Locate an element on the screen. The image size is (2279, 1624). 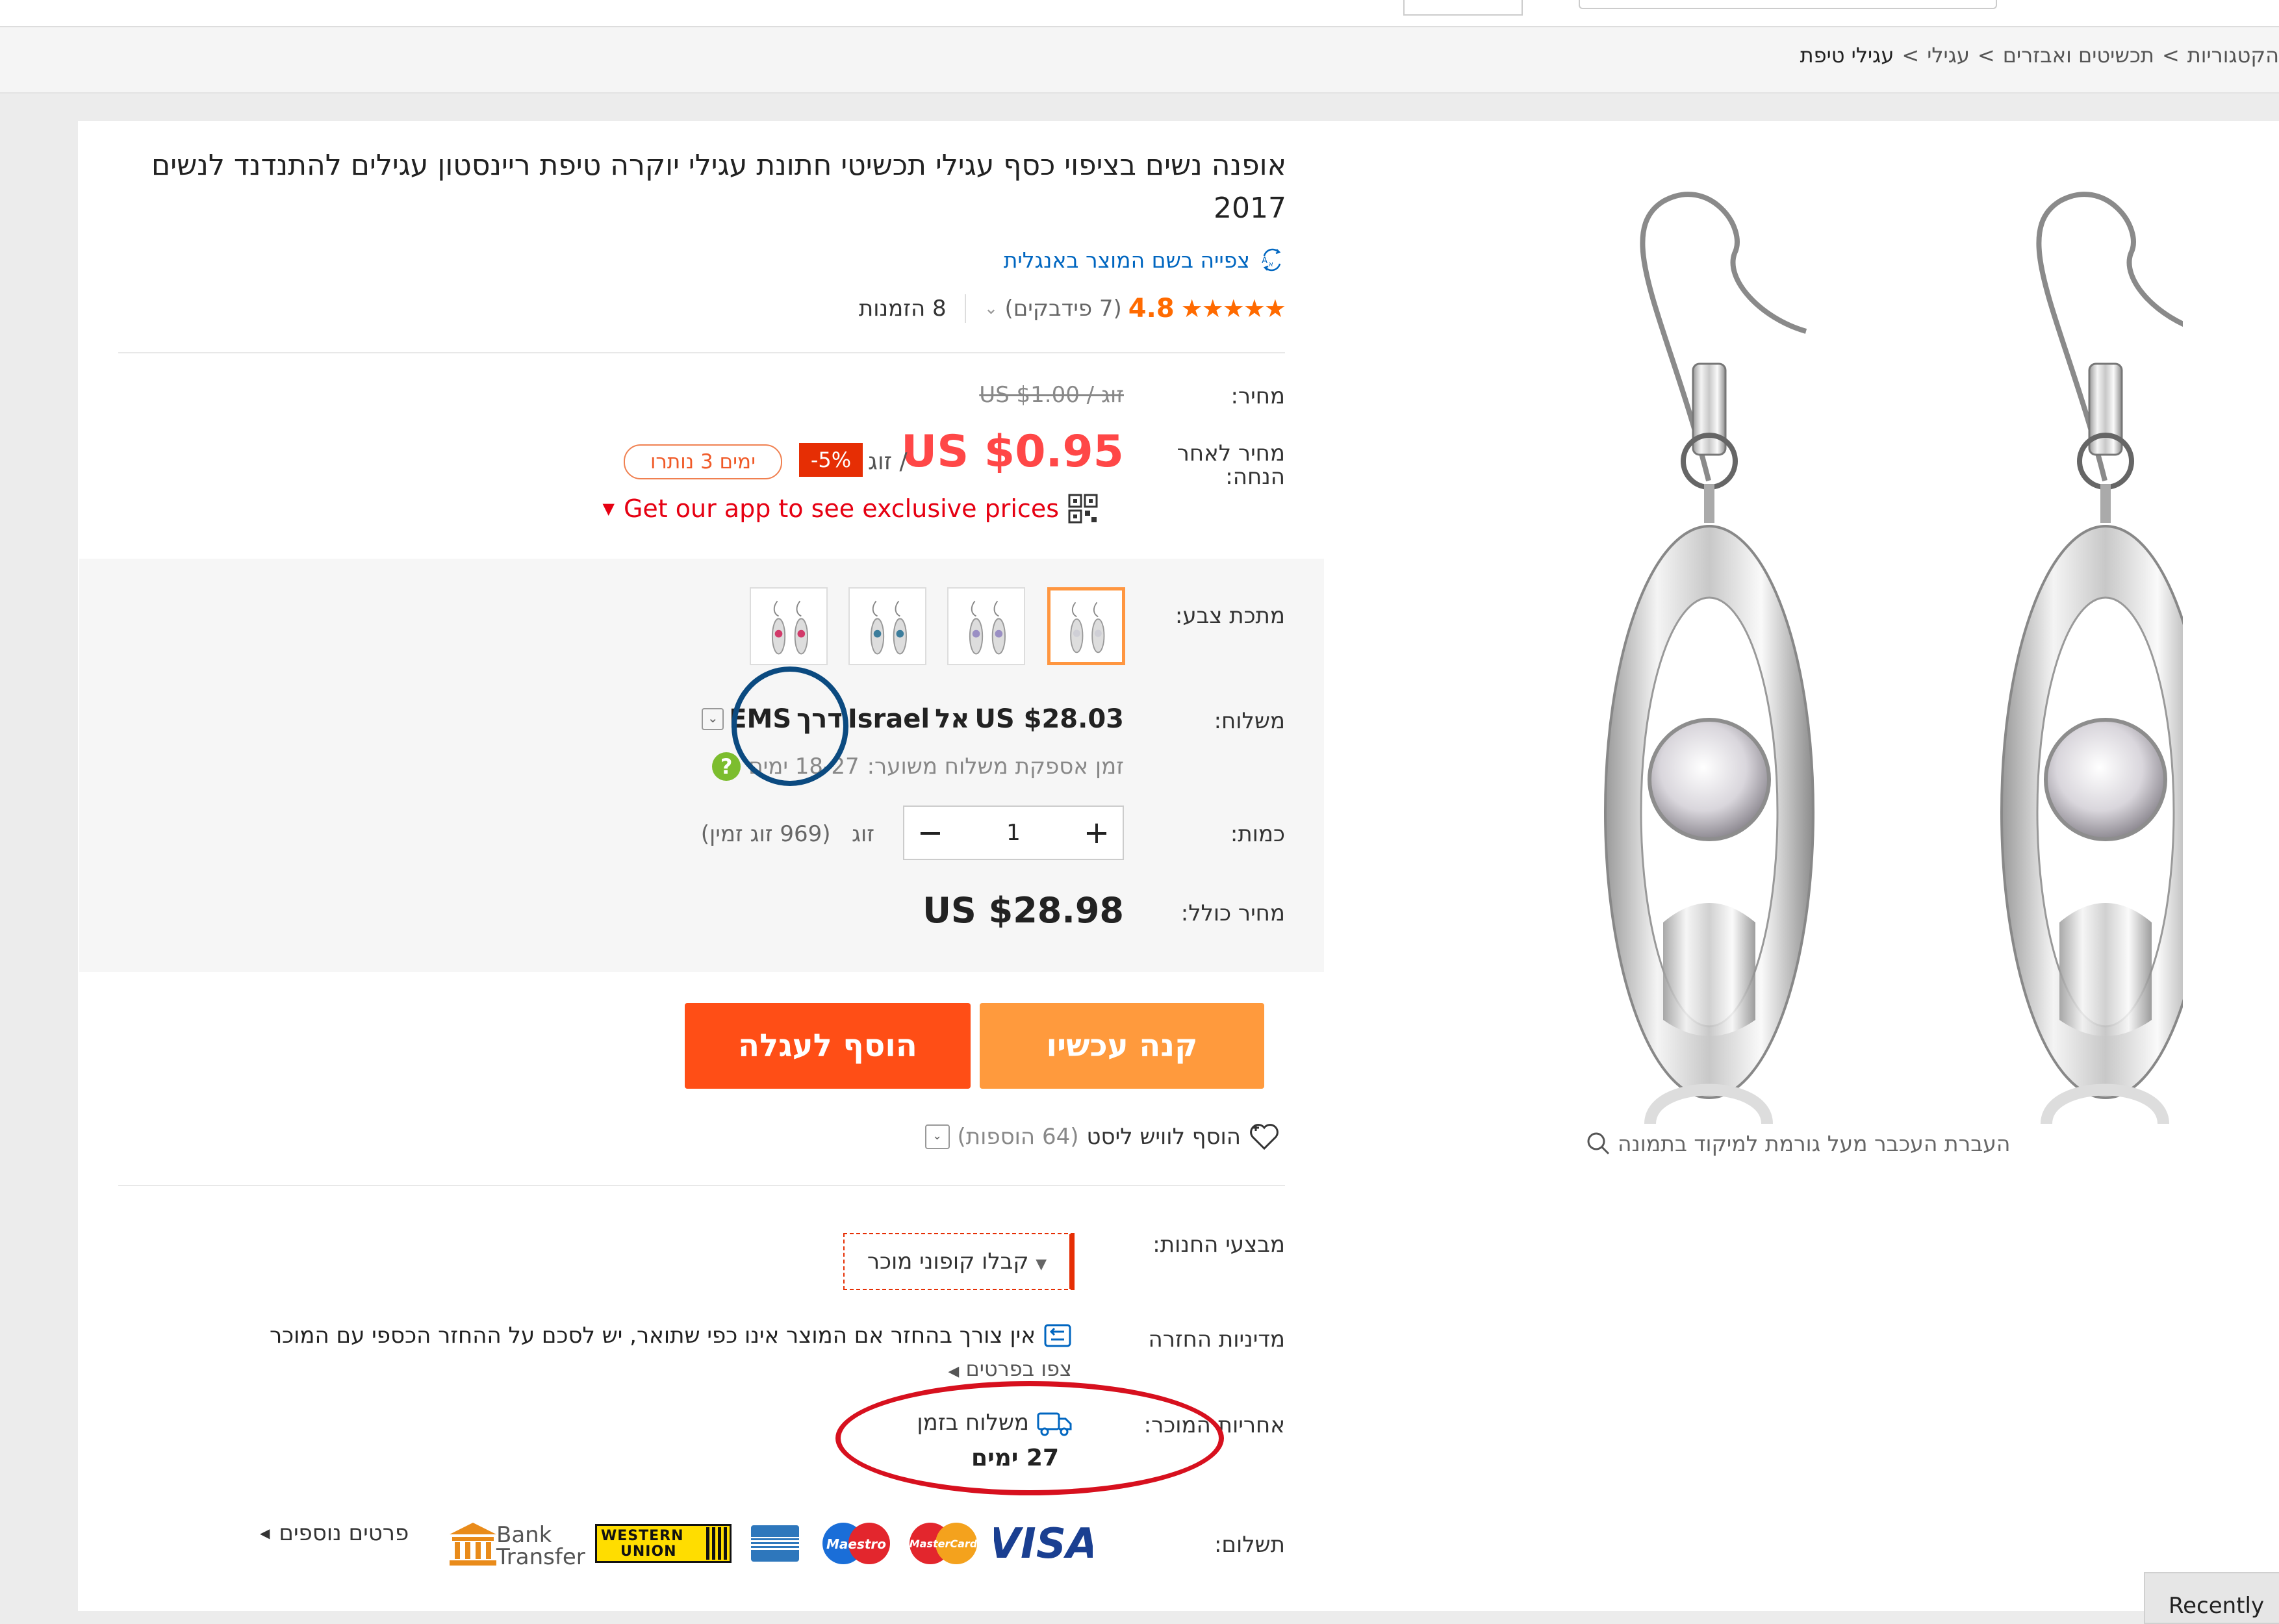
bank-transfer-line2: Transfer is located at coordinates (540, 1557).